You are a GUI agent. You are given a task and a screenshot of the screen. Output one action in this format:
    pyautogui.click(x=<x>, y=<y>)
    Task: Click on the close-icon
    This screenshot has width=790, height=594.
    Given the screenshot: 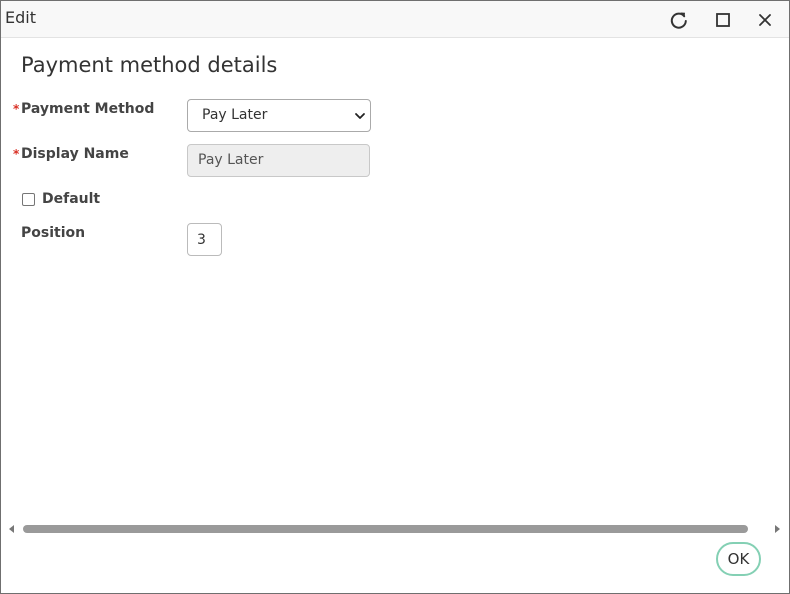 What is the action you would take?
    pyautogui.click(x=765, y=20)
    